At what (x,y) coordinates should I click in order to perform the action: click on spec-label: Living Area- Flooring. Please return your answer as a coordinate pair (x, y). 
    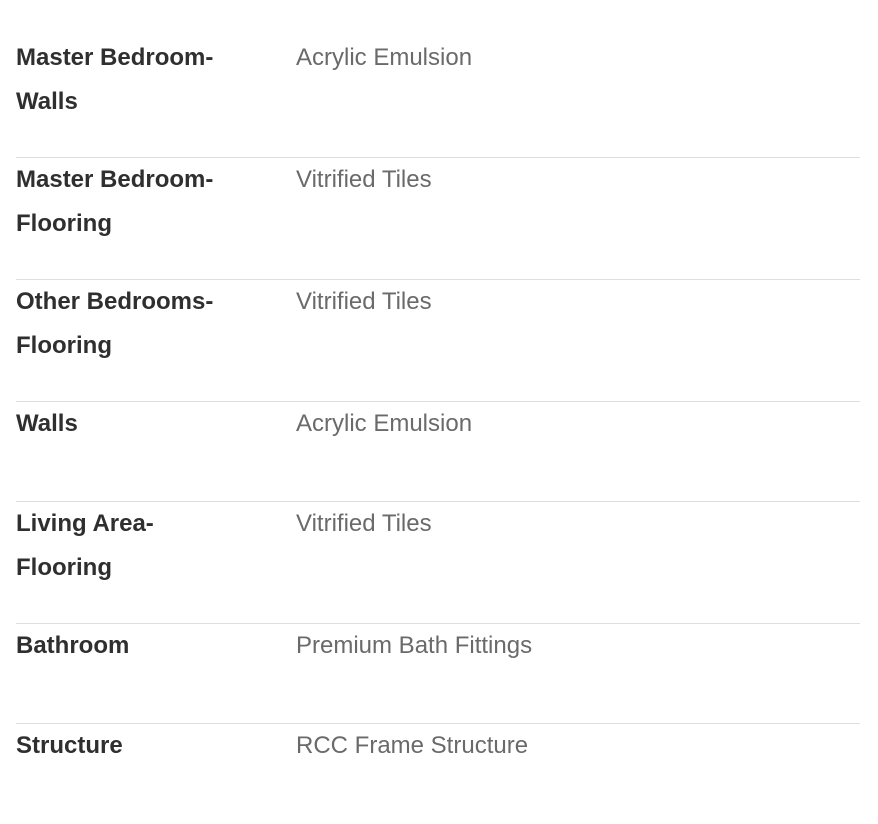
    Looking at the image, I should click on (85, 545).